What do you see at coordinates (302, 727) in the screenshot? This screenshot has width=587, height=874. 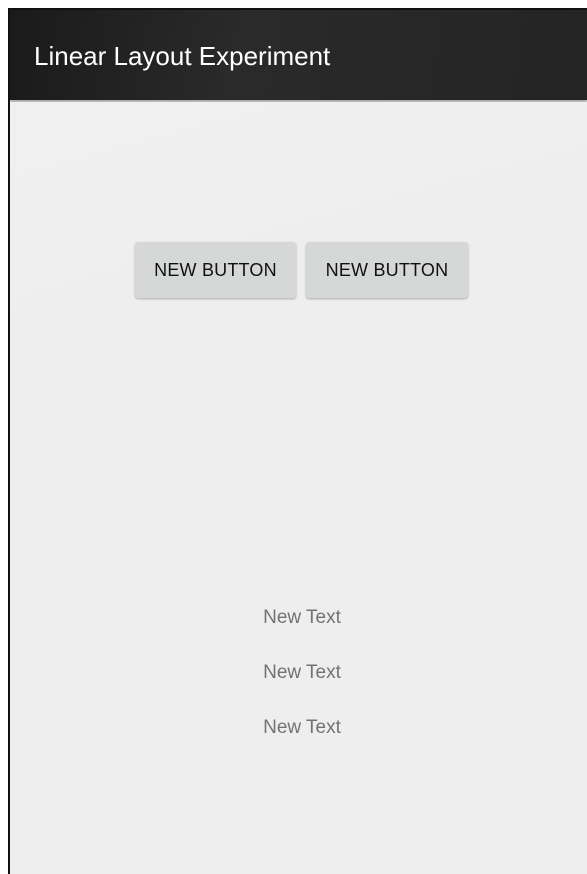 I see `text-view-3: New Text` at bounding box center [302, 727].